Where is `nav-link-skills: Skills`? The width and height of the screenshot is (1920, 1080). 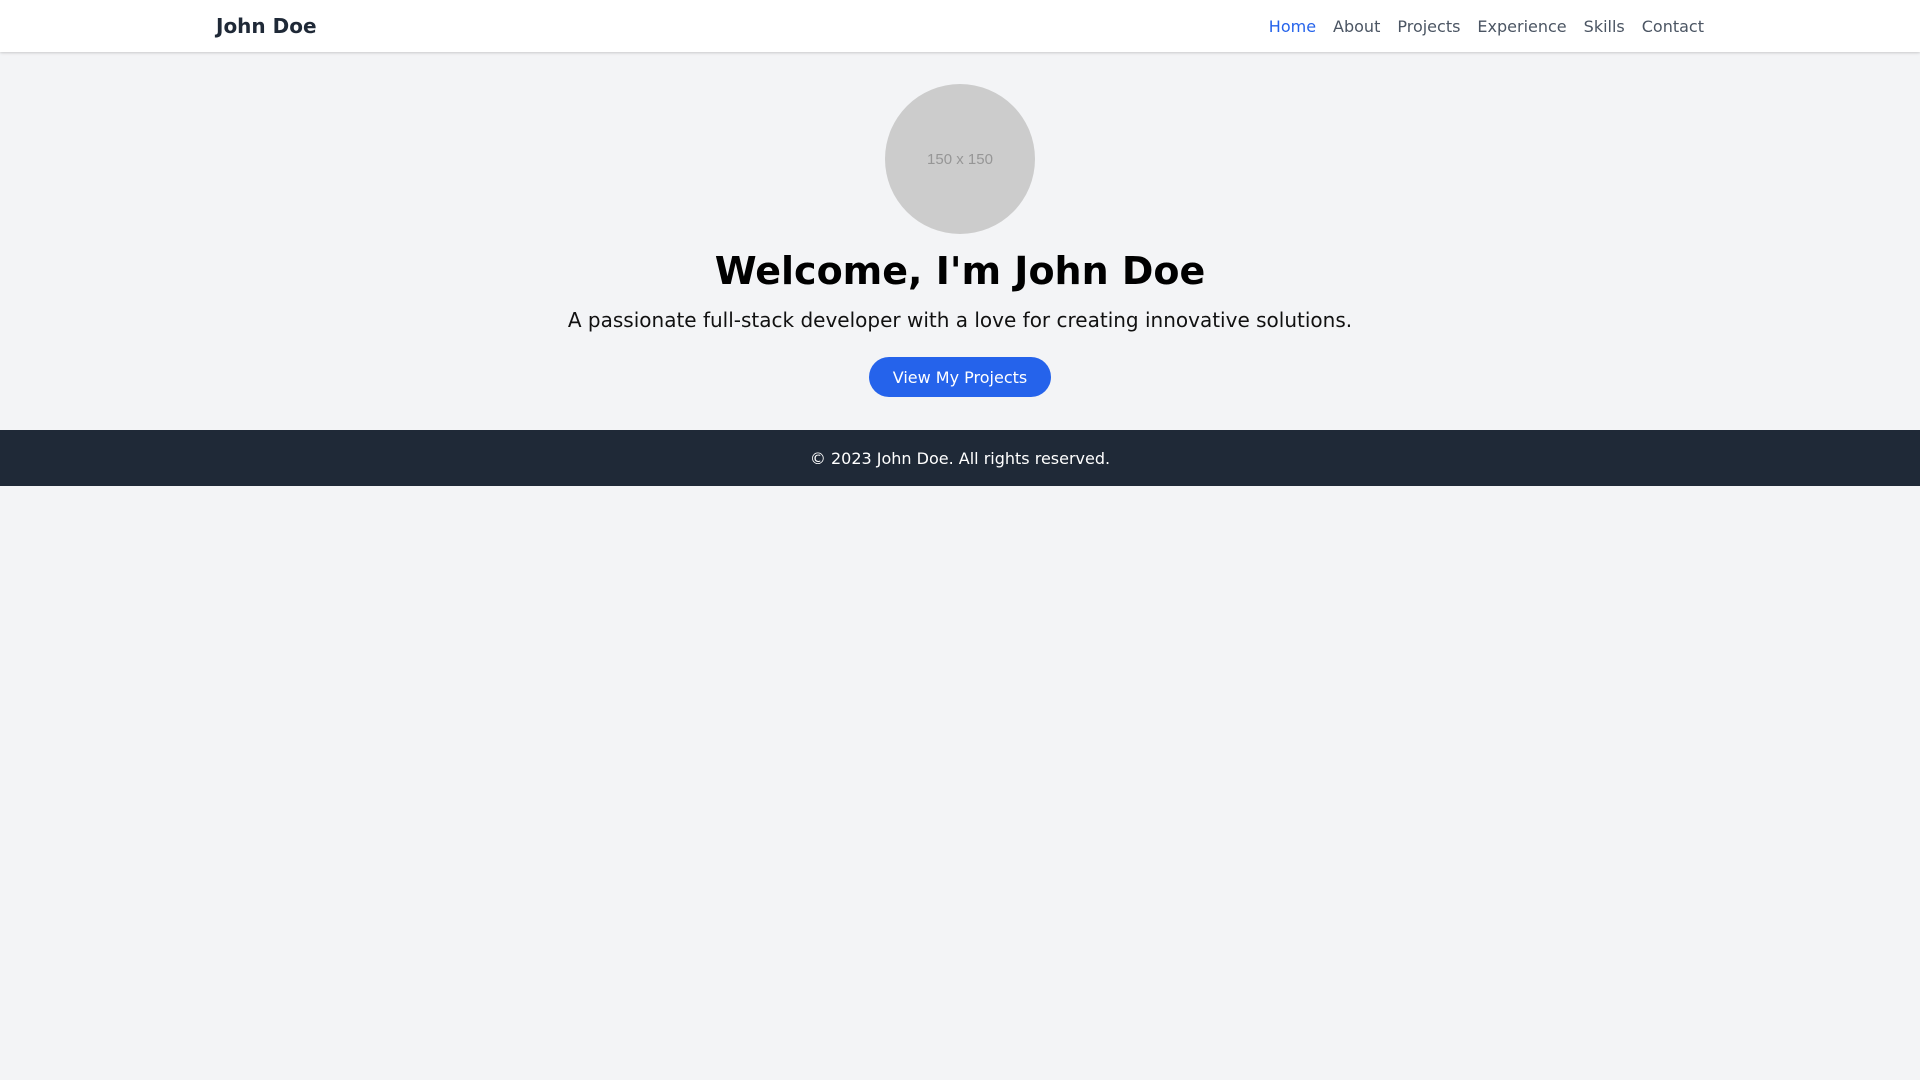 nav-link-skills: Skills is located at coordinates (1604, 26).